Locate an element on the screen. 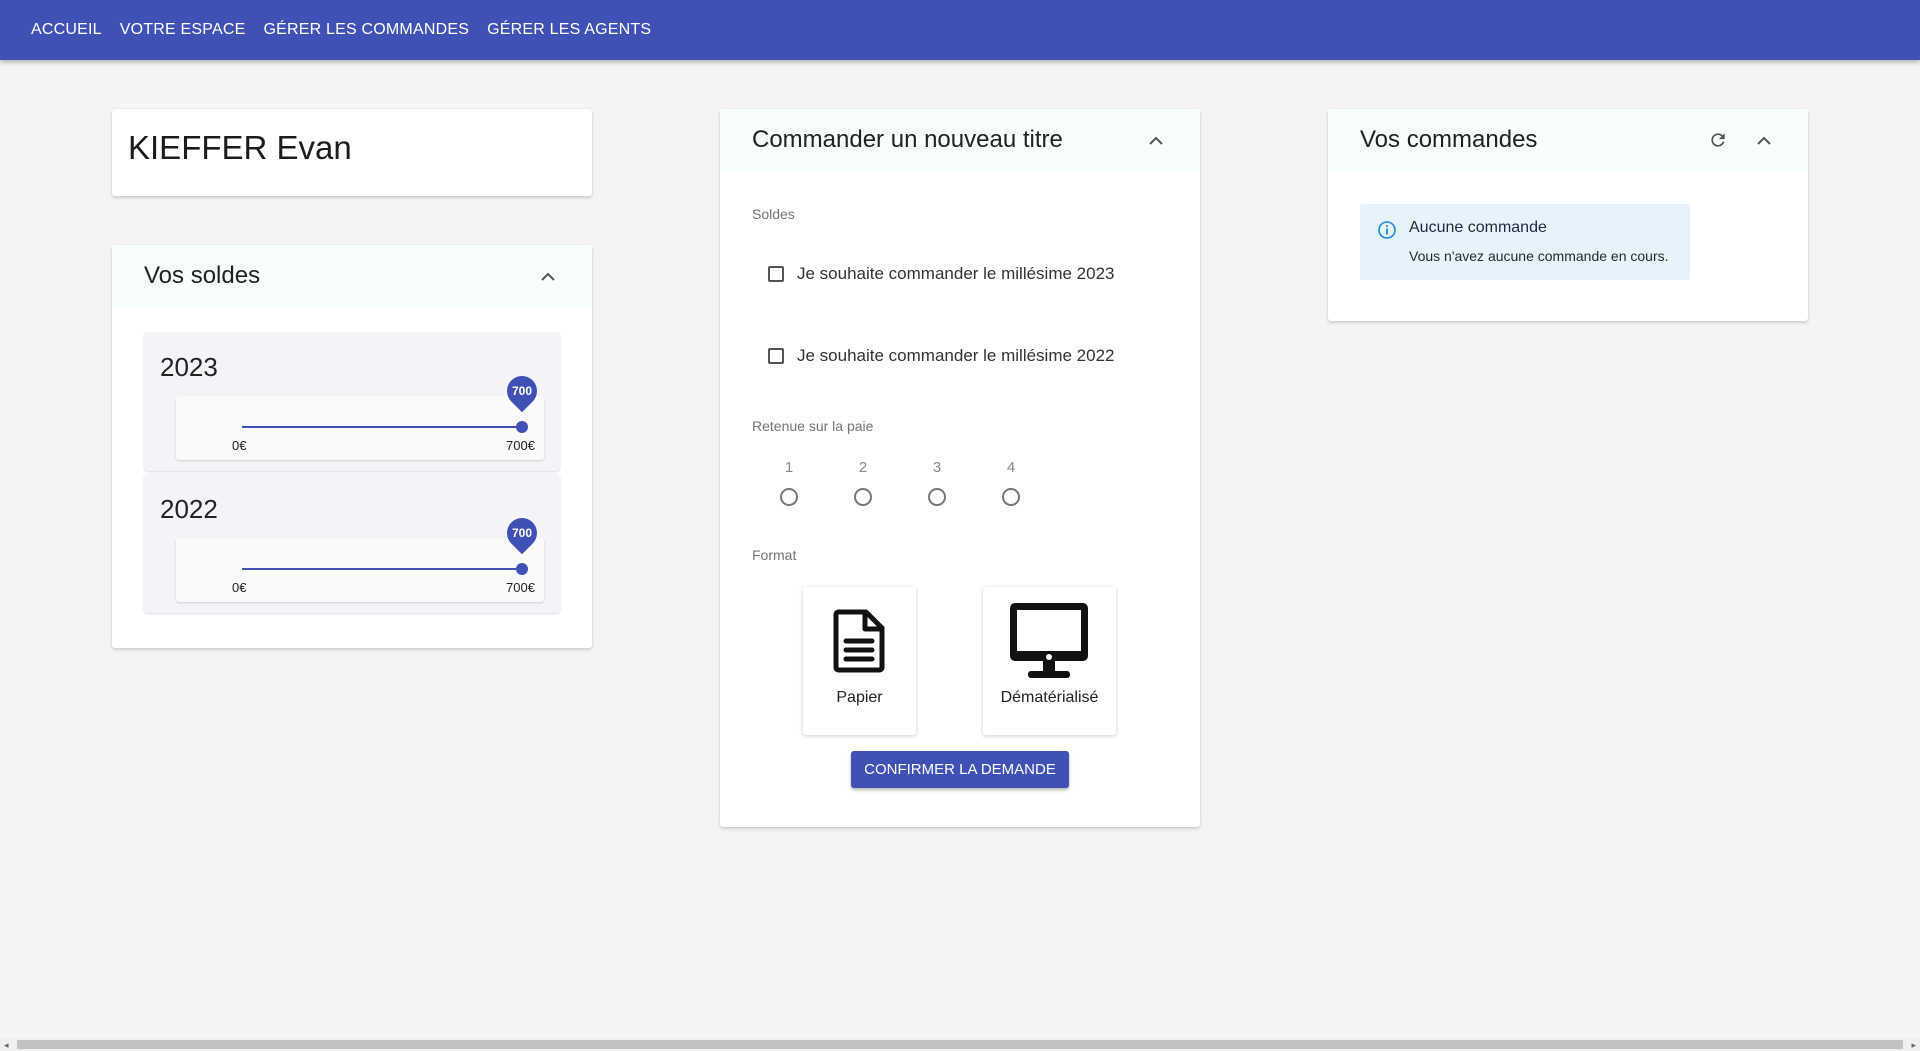 This screenshot has width=1920, height=1051. order-title: Commander un nouveau titre is located at coordinates (907, 139).